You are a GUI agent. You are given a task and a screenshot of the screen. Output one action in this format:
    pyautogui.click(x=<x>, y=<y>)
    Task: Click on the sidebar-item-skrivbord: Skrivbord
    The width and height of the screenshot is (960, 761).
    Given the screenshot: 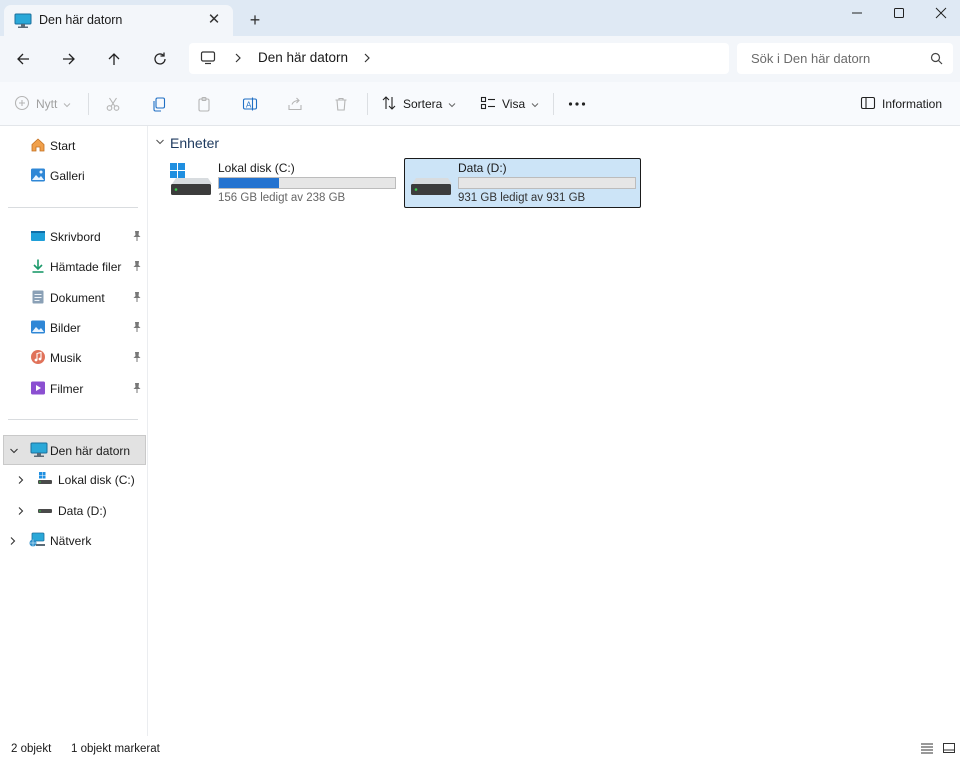 What is the action you would take?
    pyautogui.click(x=73, y=237)
    